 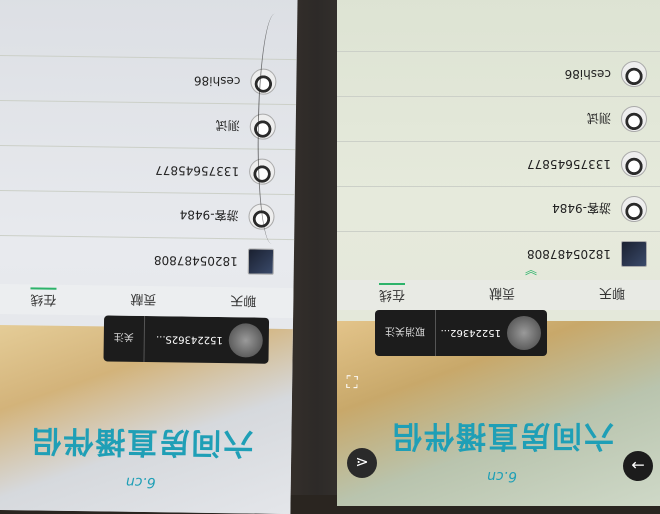 What do you see at coordinates (124, 339) in the screenshot?
I see `follow-button: 关注` at bounding box center [124, 339].